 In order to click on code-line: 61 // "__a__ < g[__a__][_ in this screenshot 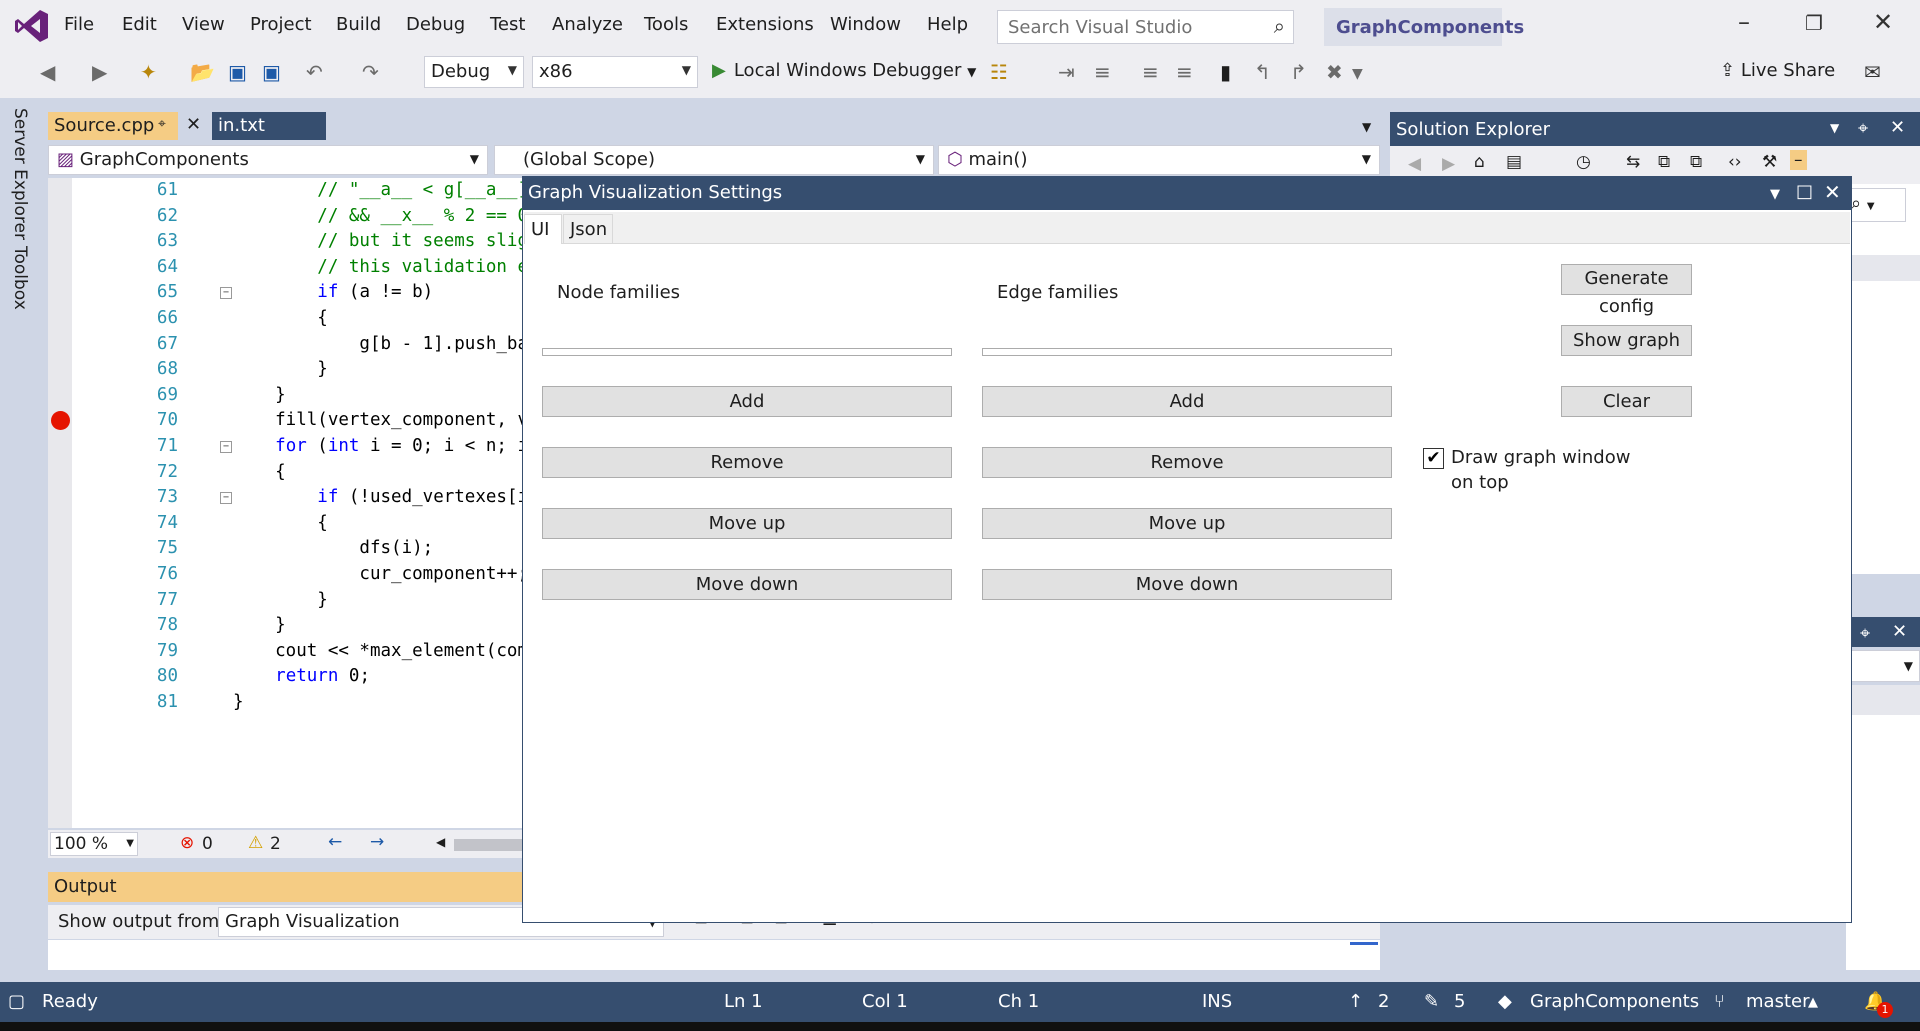, I will do `click(286, 191)`.